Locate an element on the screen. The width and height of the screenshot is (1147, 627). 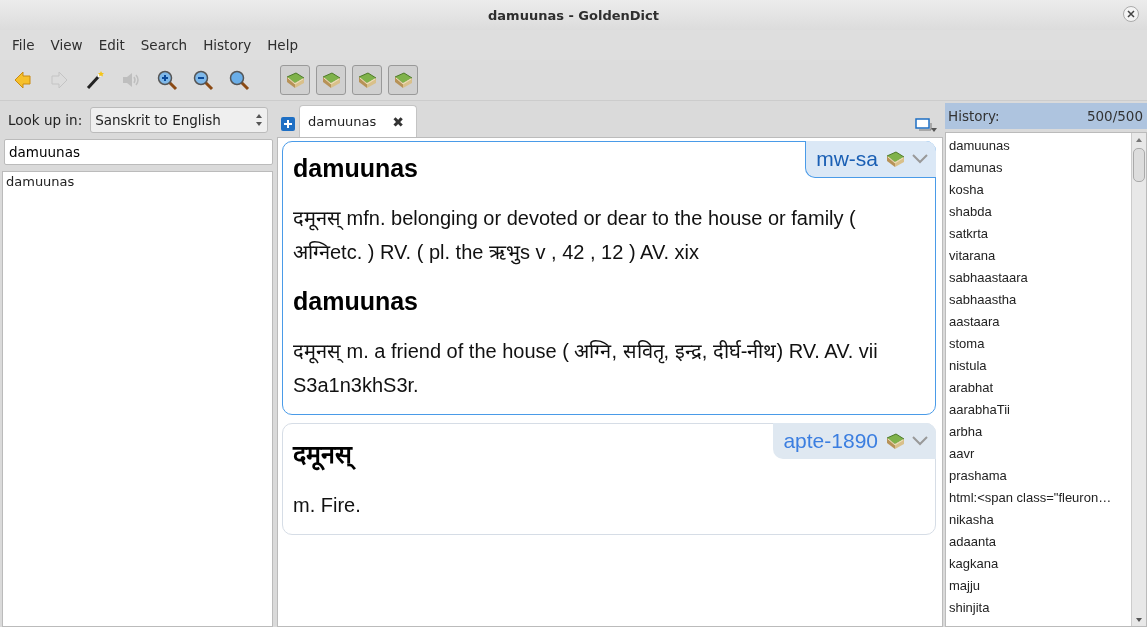
scrollbar is located at coordinates (1138, 379).